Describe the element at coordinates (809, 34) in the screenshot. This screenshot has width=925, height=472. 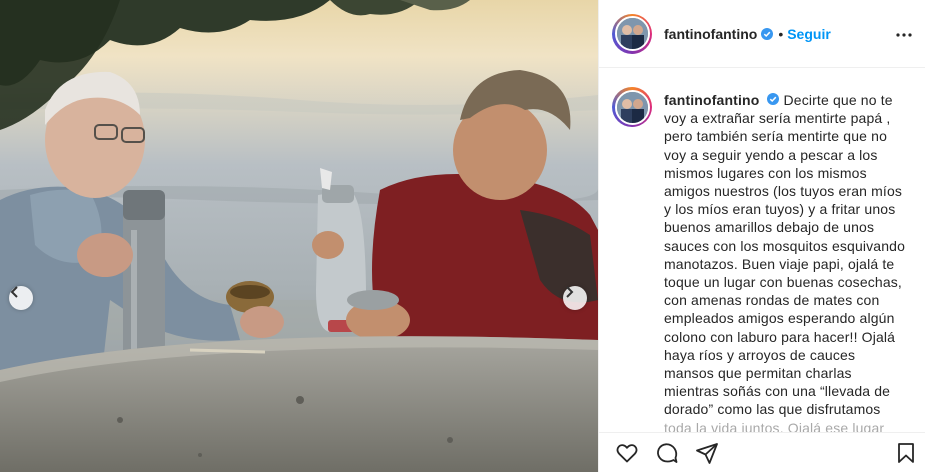
I see `follow-button: Seguir` at that location.